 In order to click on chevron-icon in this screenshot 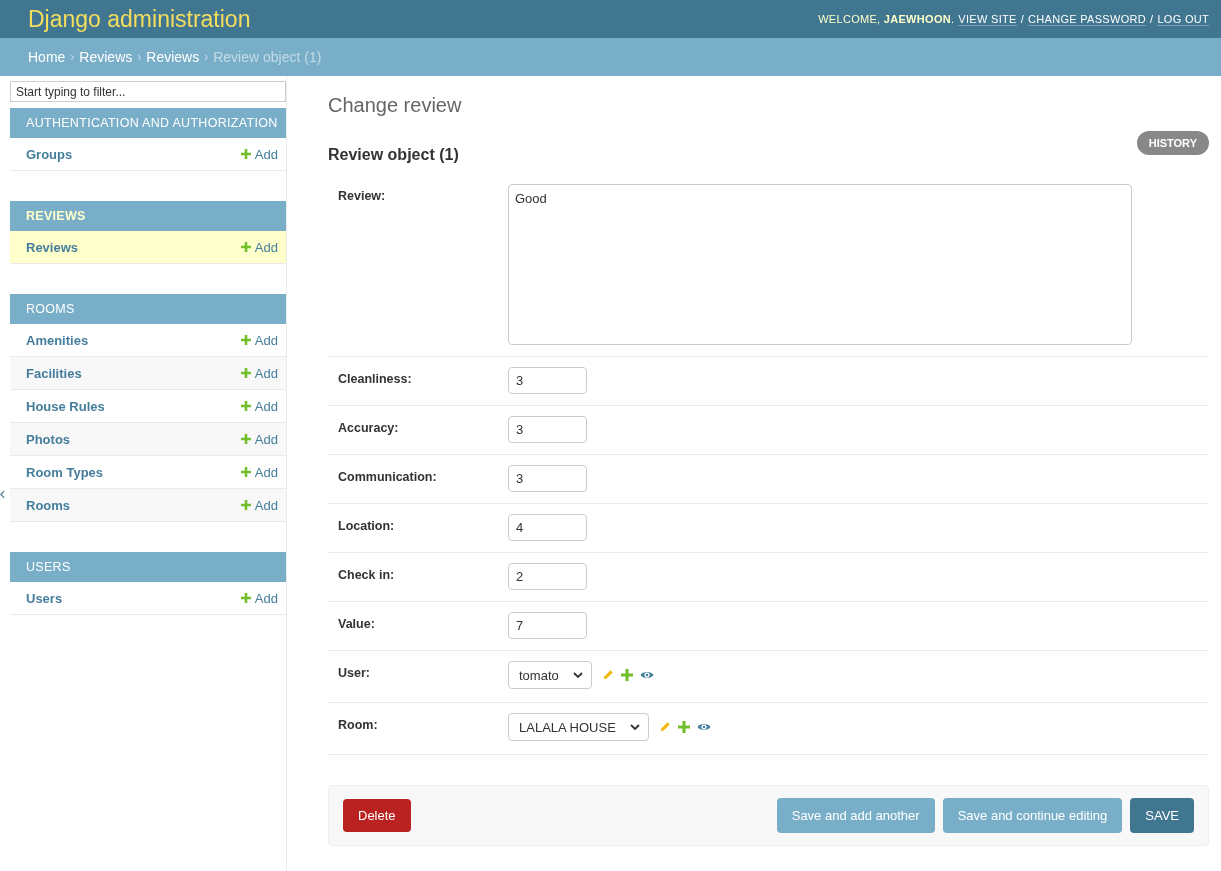, I will do `click(2, 494)`.